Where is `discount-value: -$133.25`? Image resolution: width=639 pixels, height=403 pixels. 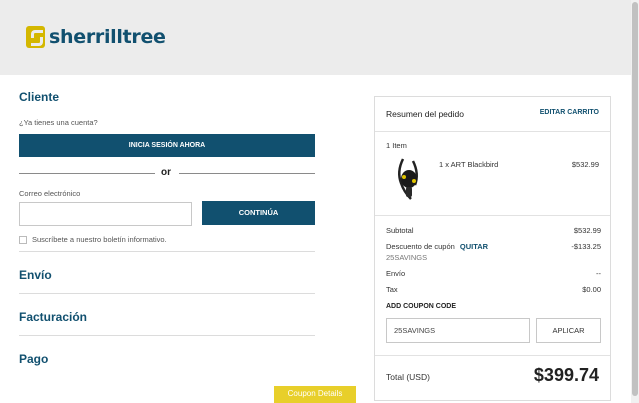 discount-value: -$133.25 is located at coordinates (586, 246).